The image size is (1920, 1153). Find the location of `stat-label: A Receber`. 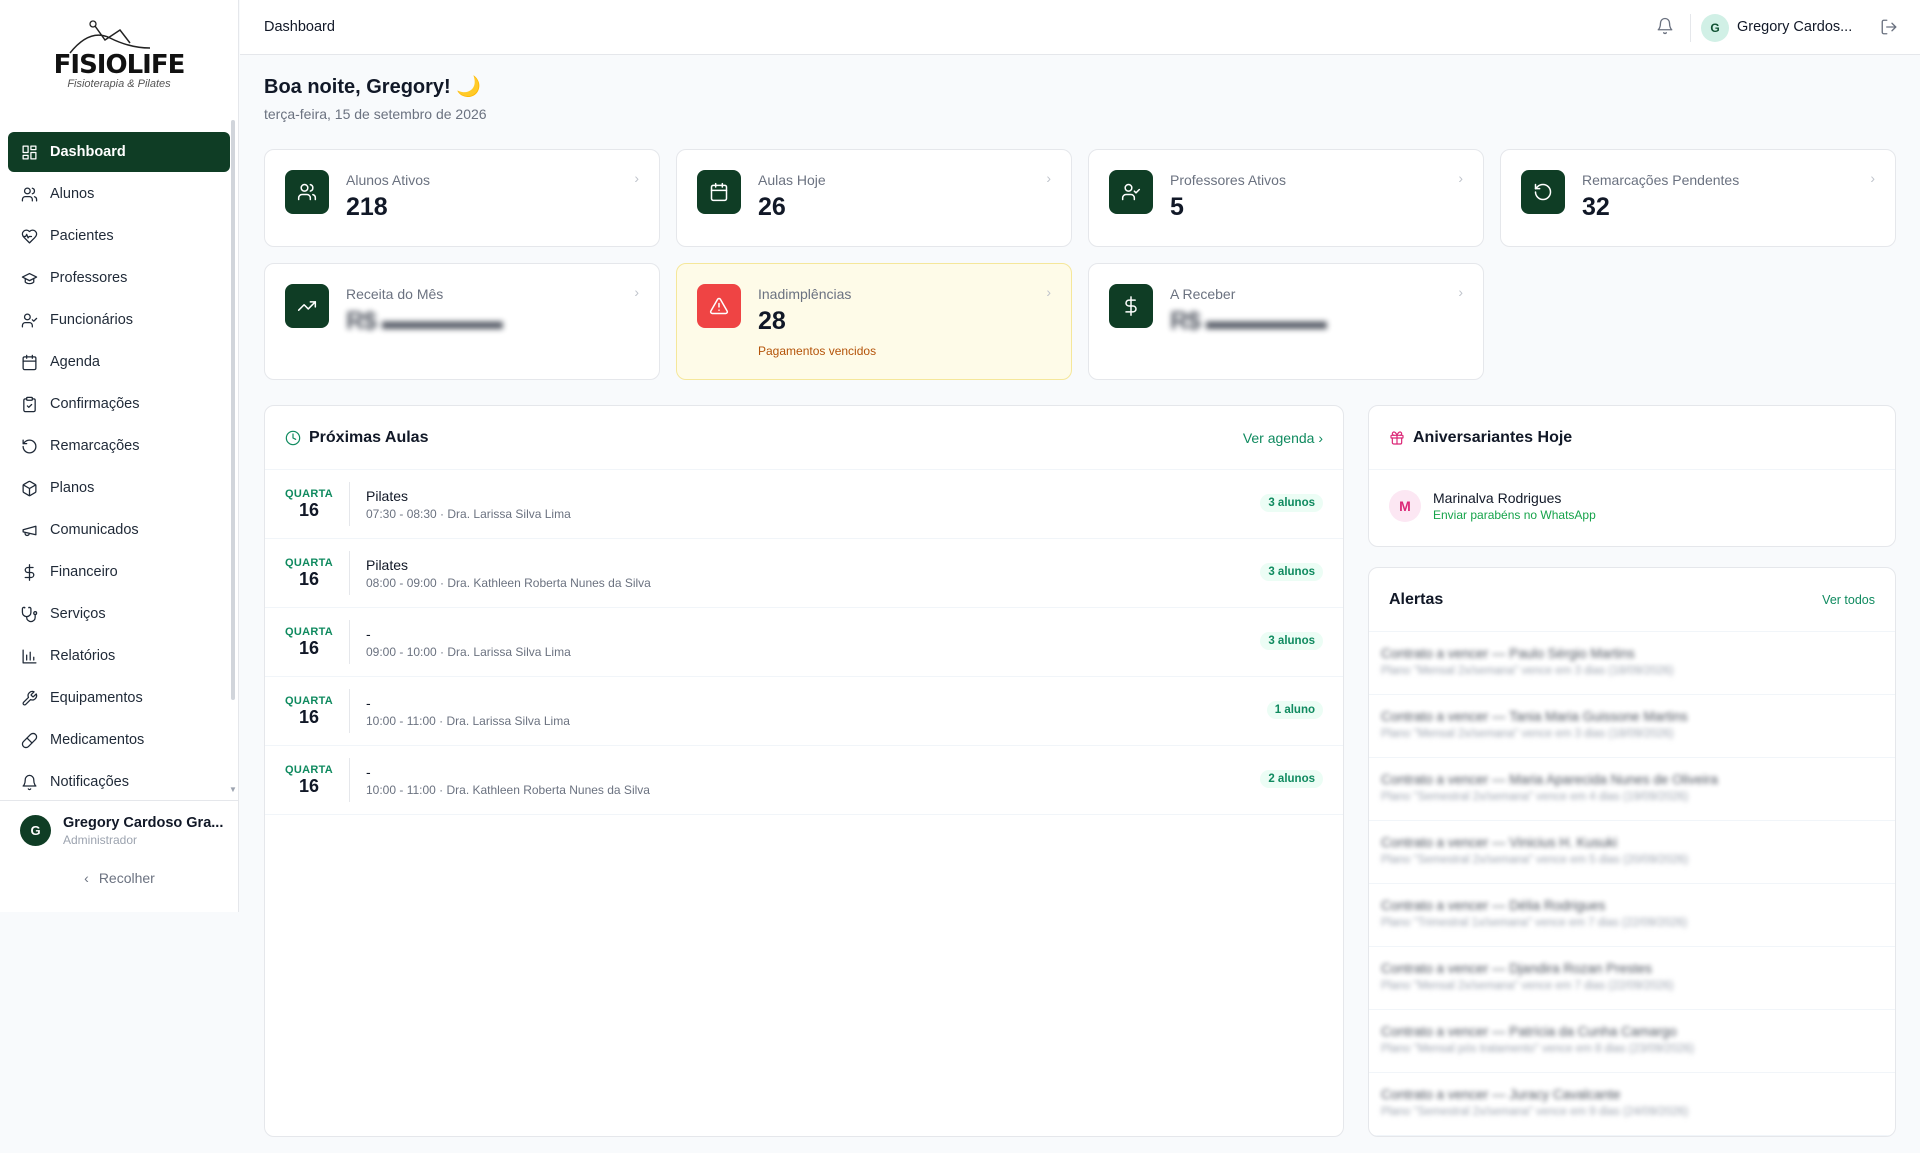

stat-label: A Receber is located at coordinates (1203, 294).